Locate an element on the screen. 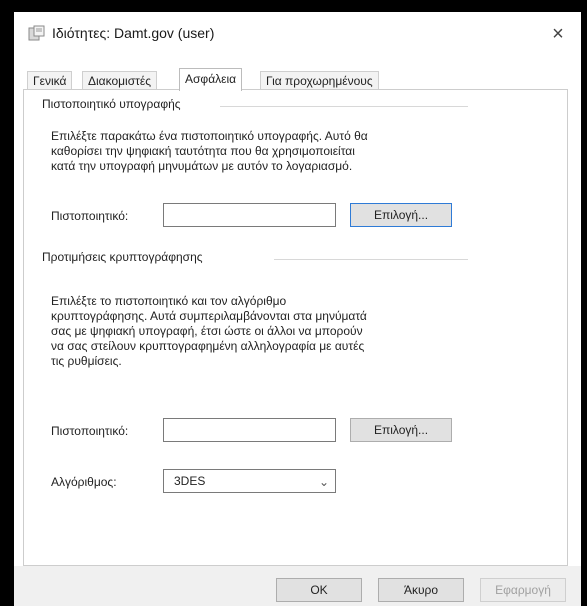 The width and height of the screenshot is (587, 606). encryption-group-divider is located at coordinates (371, 259).